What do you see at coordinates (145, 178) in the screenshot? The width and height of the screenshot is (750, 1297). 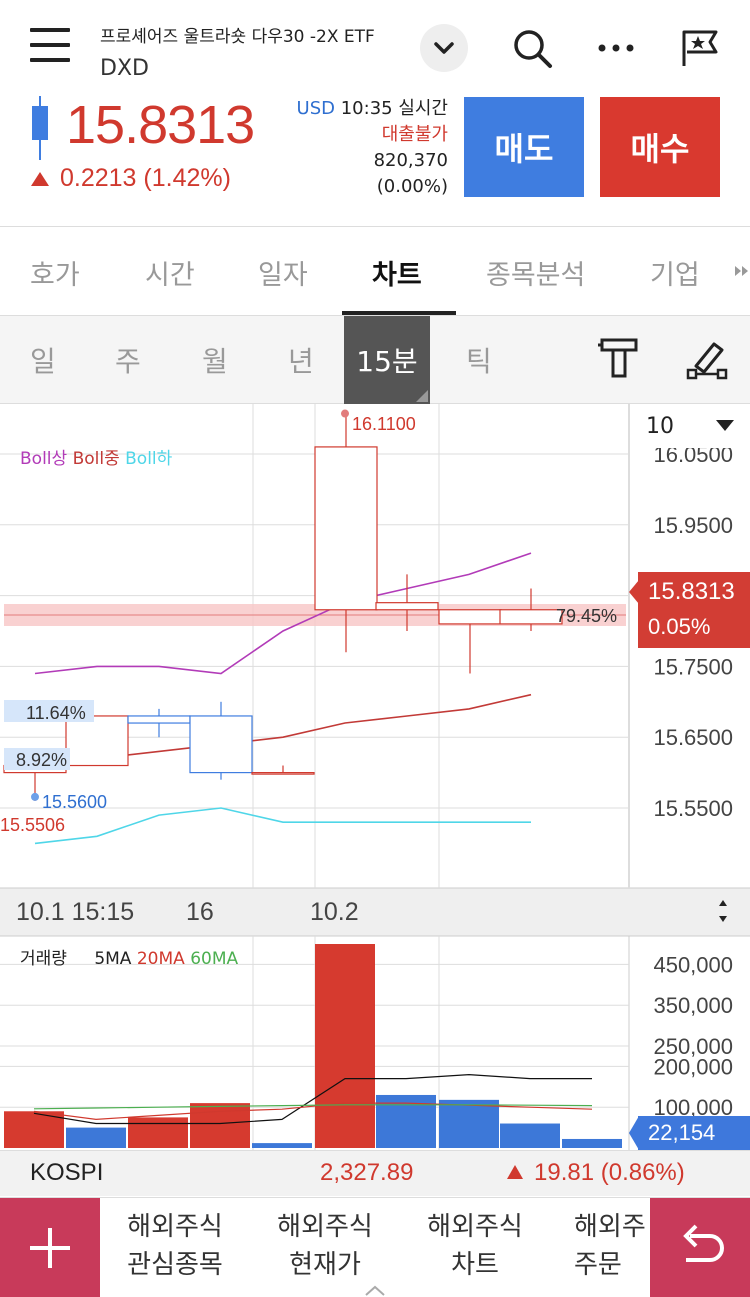 I see `price-change-value: 0.2213 (1.42%)` at bounding box center [145, 178].